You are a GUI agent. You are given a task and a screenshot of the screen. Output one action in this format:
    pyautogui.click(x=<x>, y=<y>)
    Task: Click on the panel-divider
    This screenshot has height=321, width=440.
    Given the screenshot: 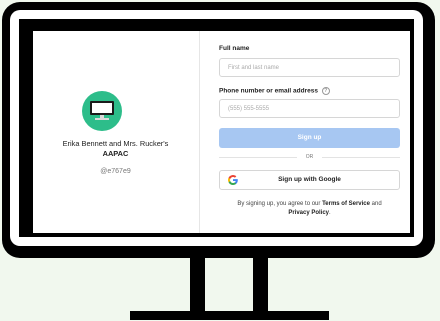 What is the action you would take?
    pyautogui.click(x=199, y=132)
    